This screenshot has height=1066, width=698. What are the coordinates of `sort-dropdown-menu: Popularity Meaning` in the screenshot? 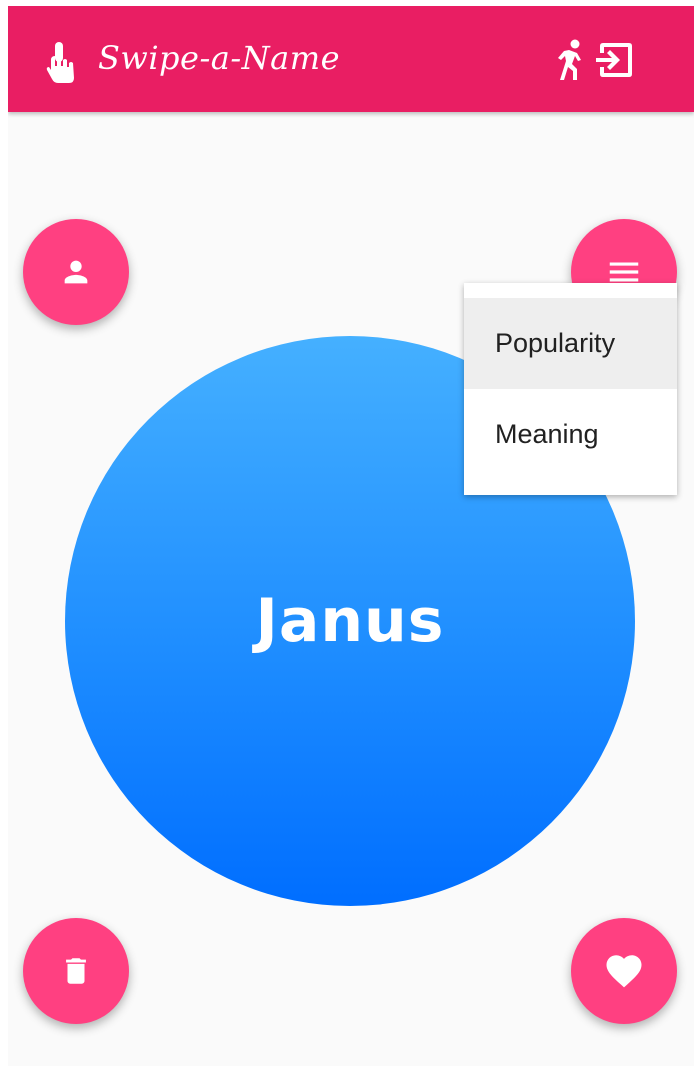 It's located at (570, 389).